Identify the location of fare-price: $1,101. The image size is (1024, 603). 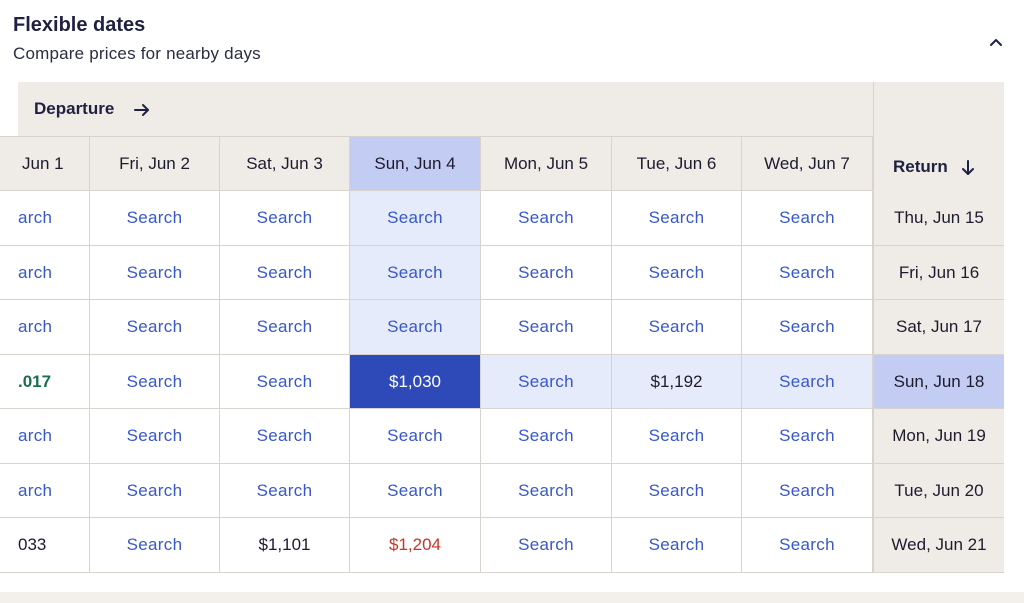
(284, 544).